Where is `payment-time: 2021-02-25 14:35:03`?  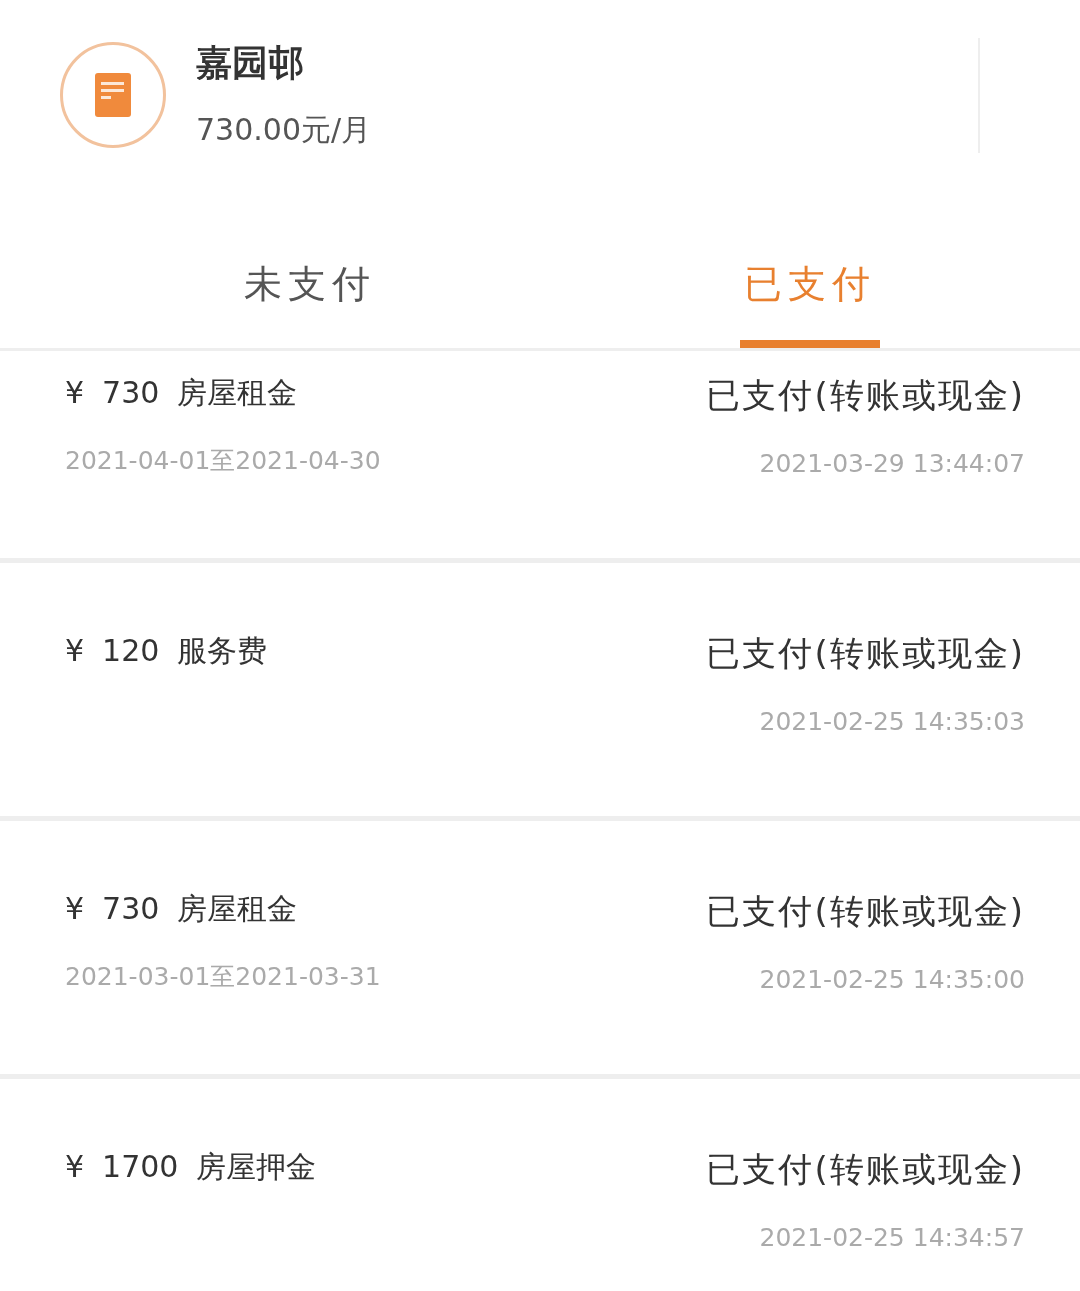
payment-time: 2021-02-25 14:35:03 is located at coordinates (892, 721).